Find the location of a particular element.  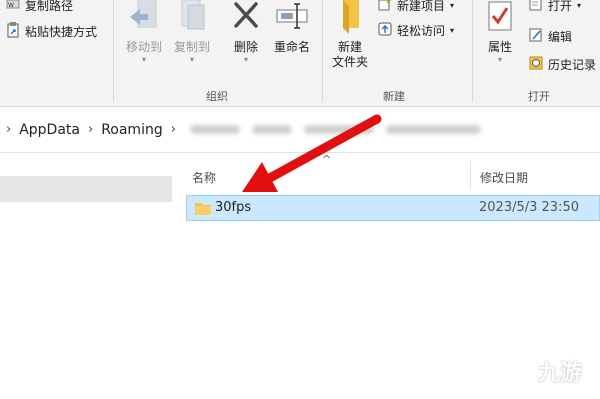

address-bar: › AppData › Roaming › is located at coordinates (300, 130).